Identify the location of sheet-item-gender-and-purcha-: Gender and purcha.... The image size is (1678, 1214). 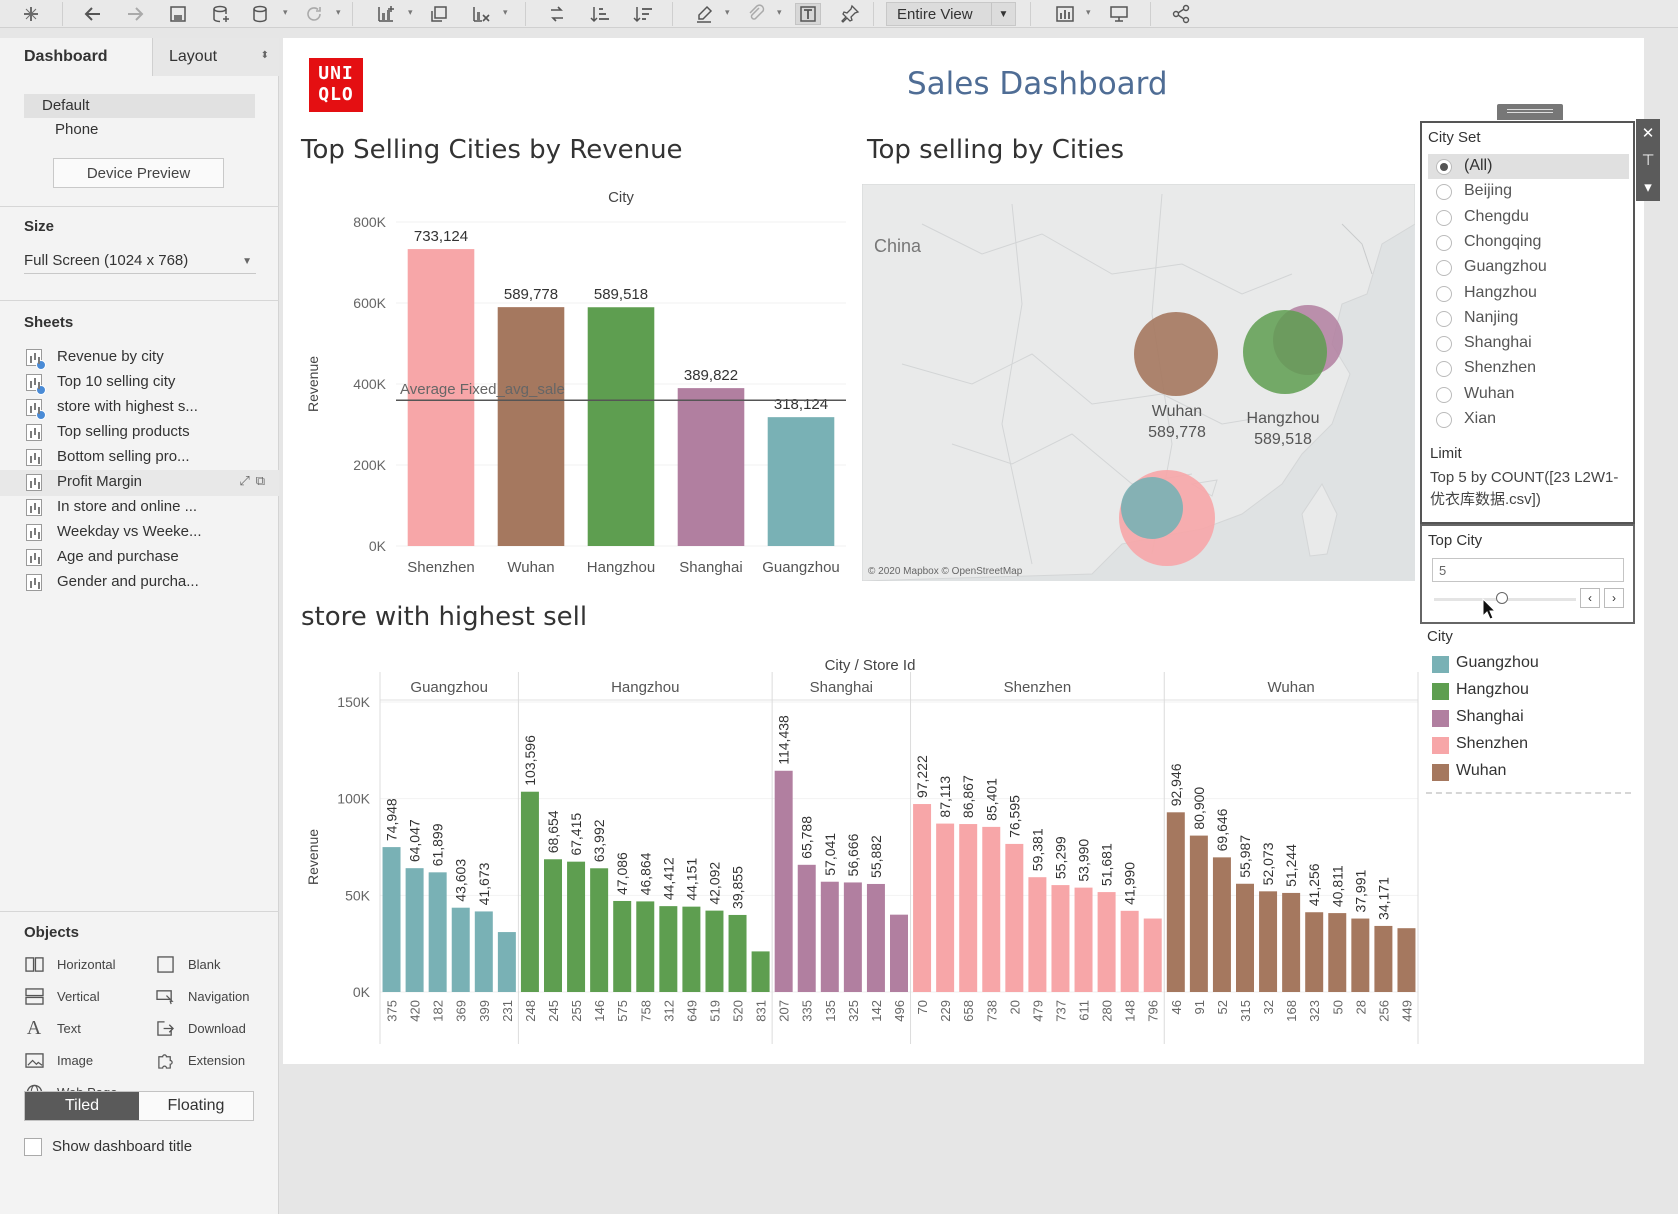
(139, 583).